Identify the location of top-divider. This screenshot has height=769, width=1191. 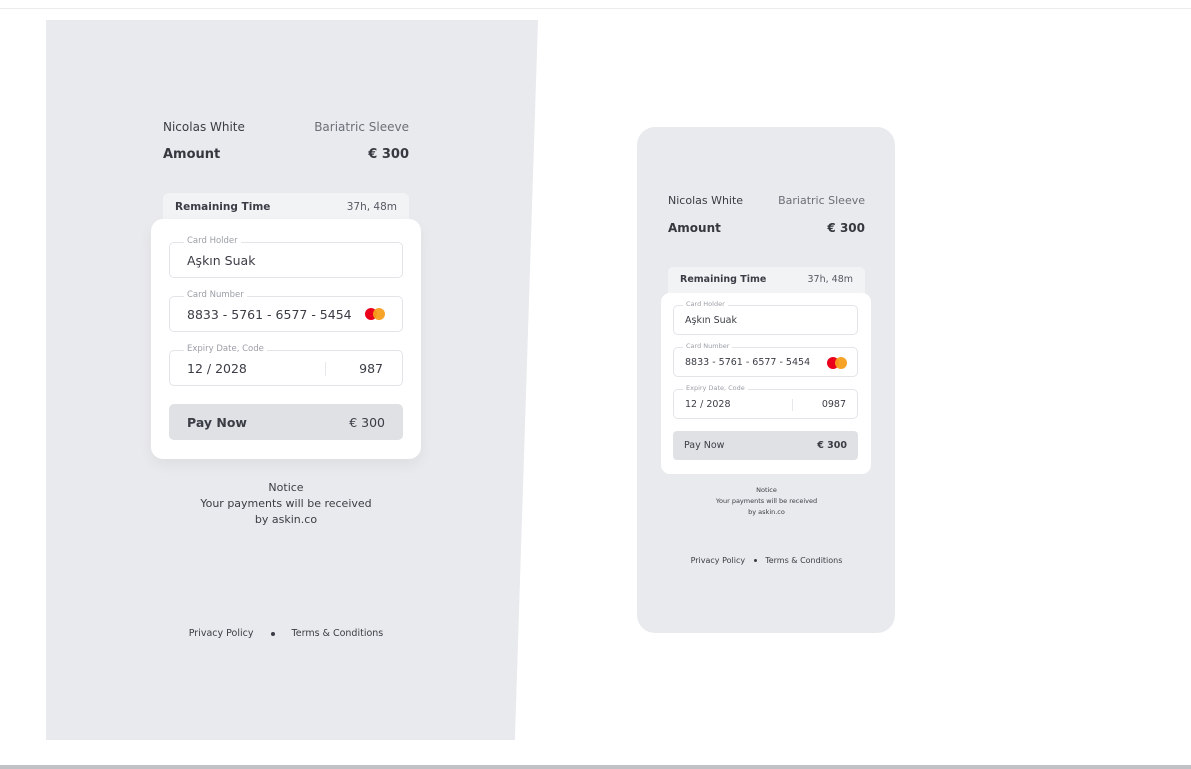
(595, 8).